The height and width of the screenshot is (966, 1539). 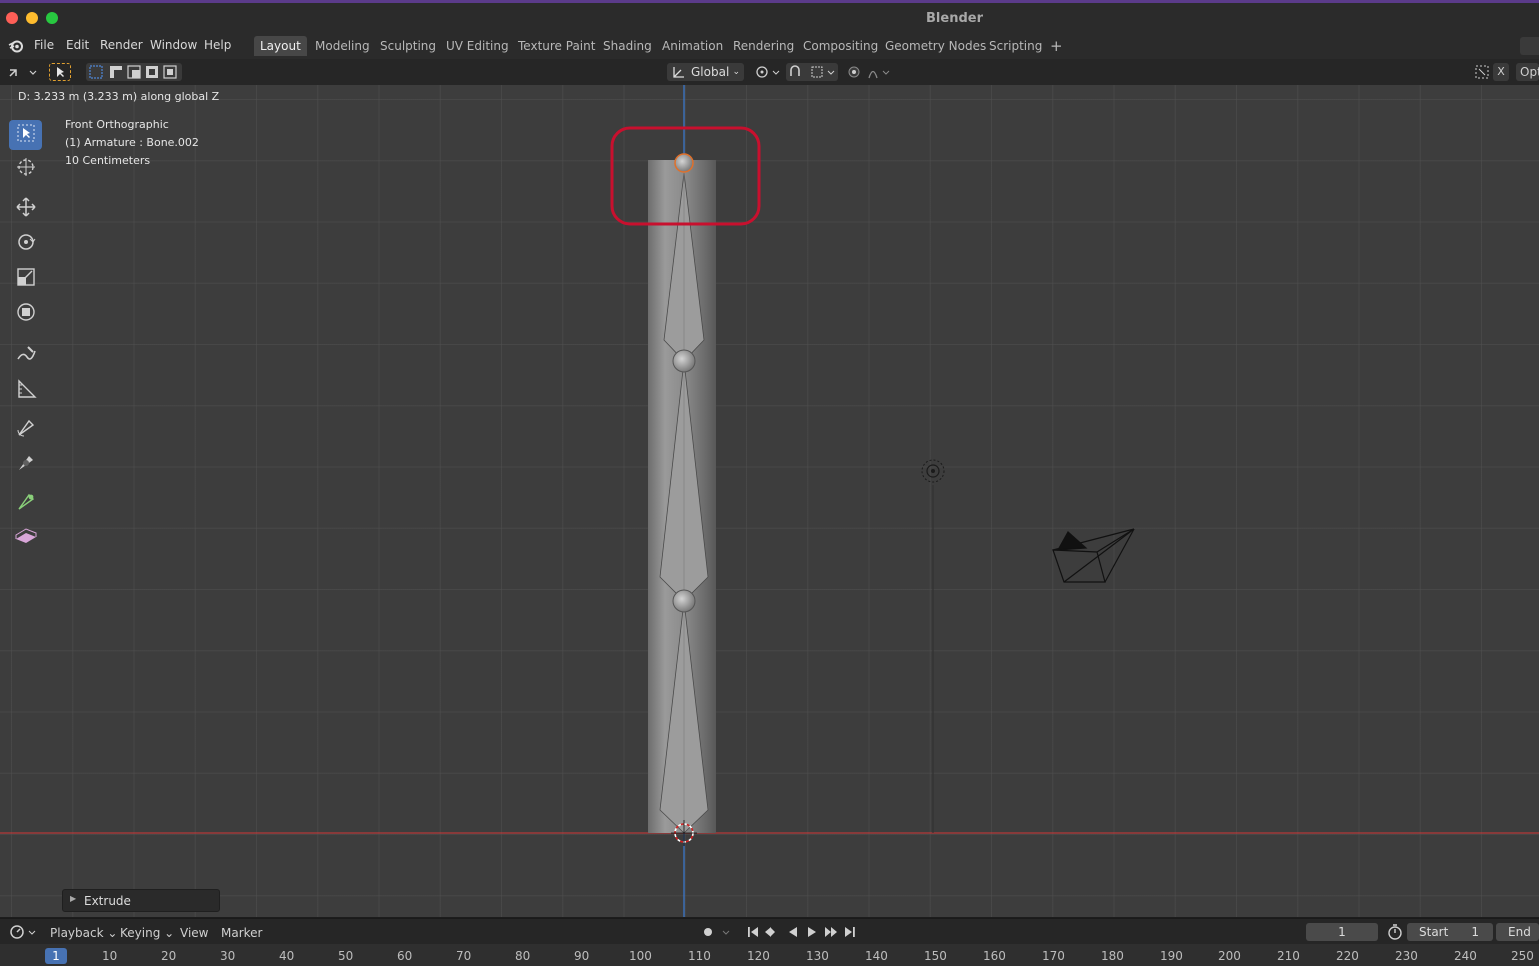 What do you see at coordinates (27, 338) in the screenshot?
I see `tool-shelf` at bounding box center [27, 338].